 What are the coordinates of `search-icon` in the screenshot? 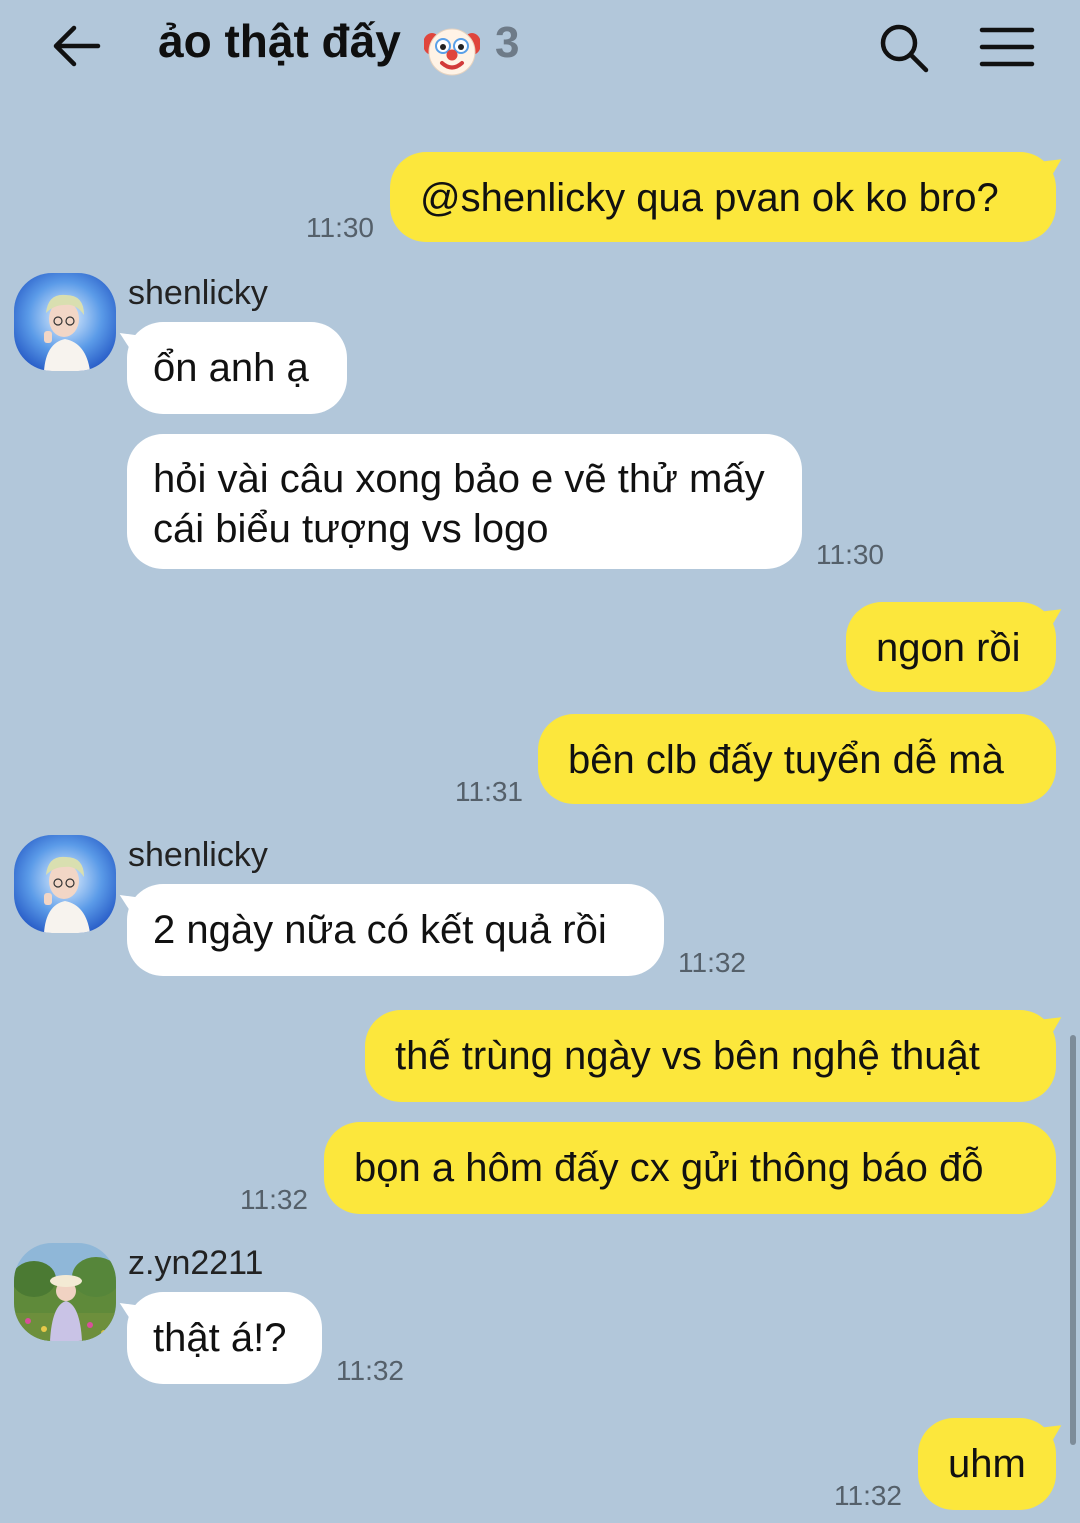 It's located at (904, 48).